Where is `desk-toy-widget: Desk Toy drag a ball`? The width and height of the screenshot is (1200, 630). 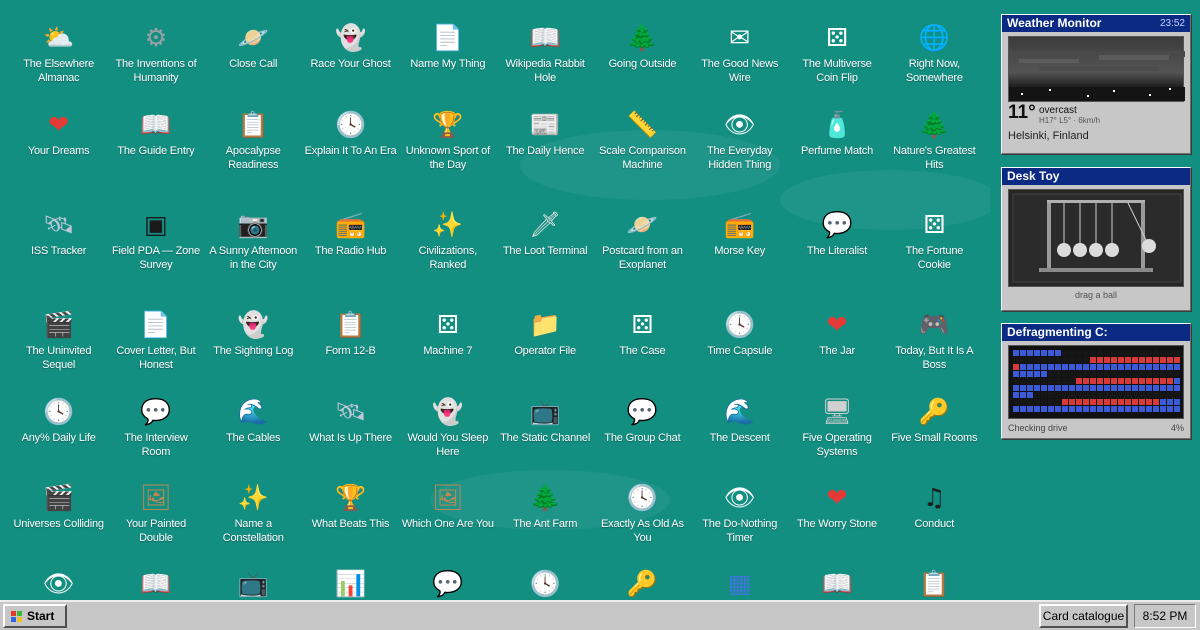
desk-toy-widget: Desk Toy drag a ball is located at coordinates (1096, 239).